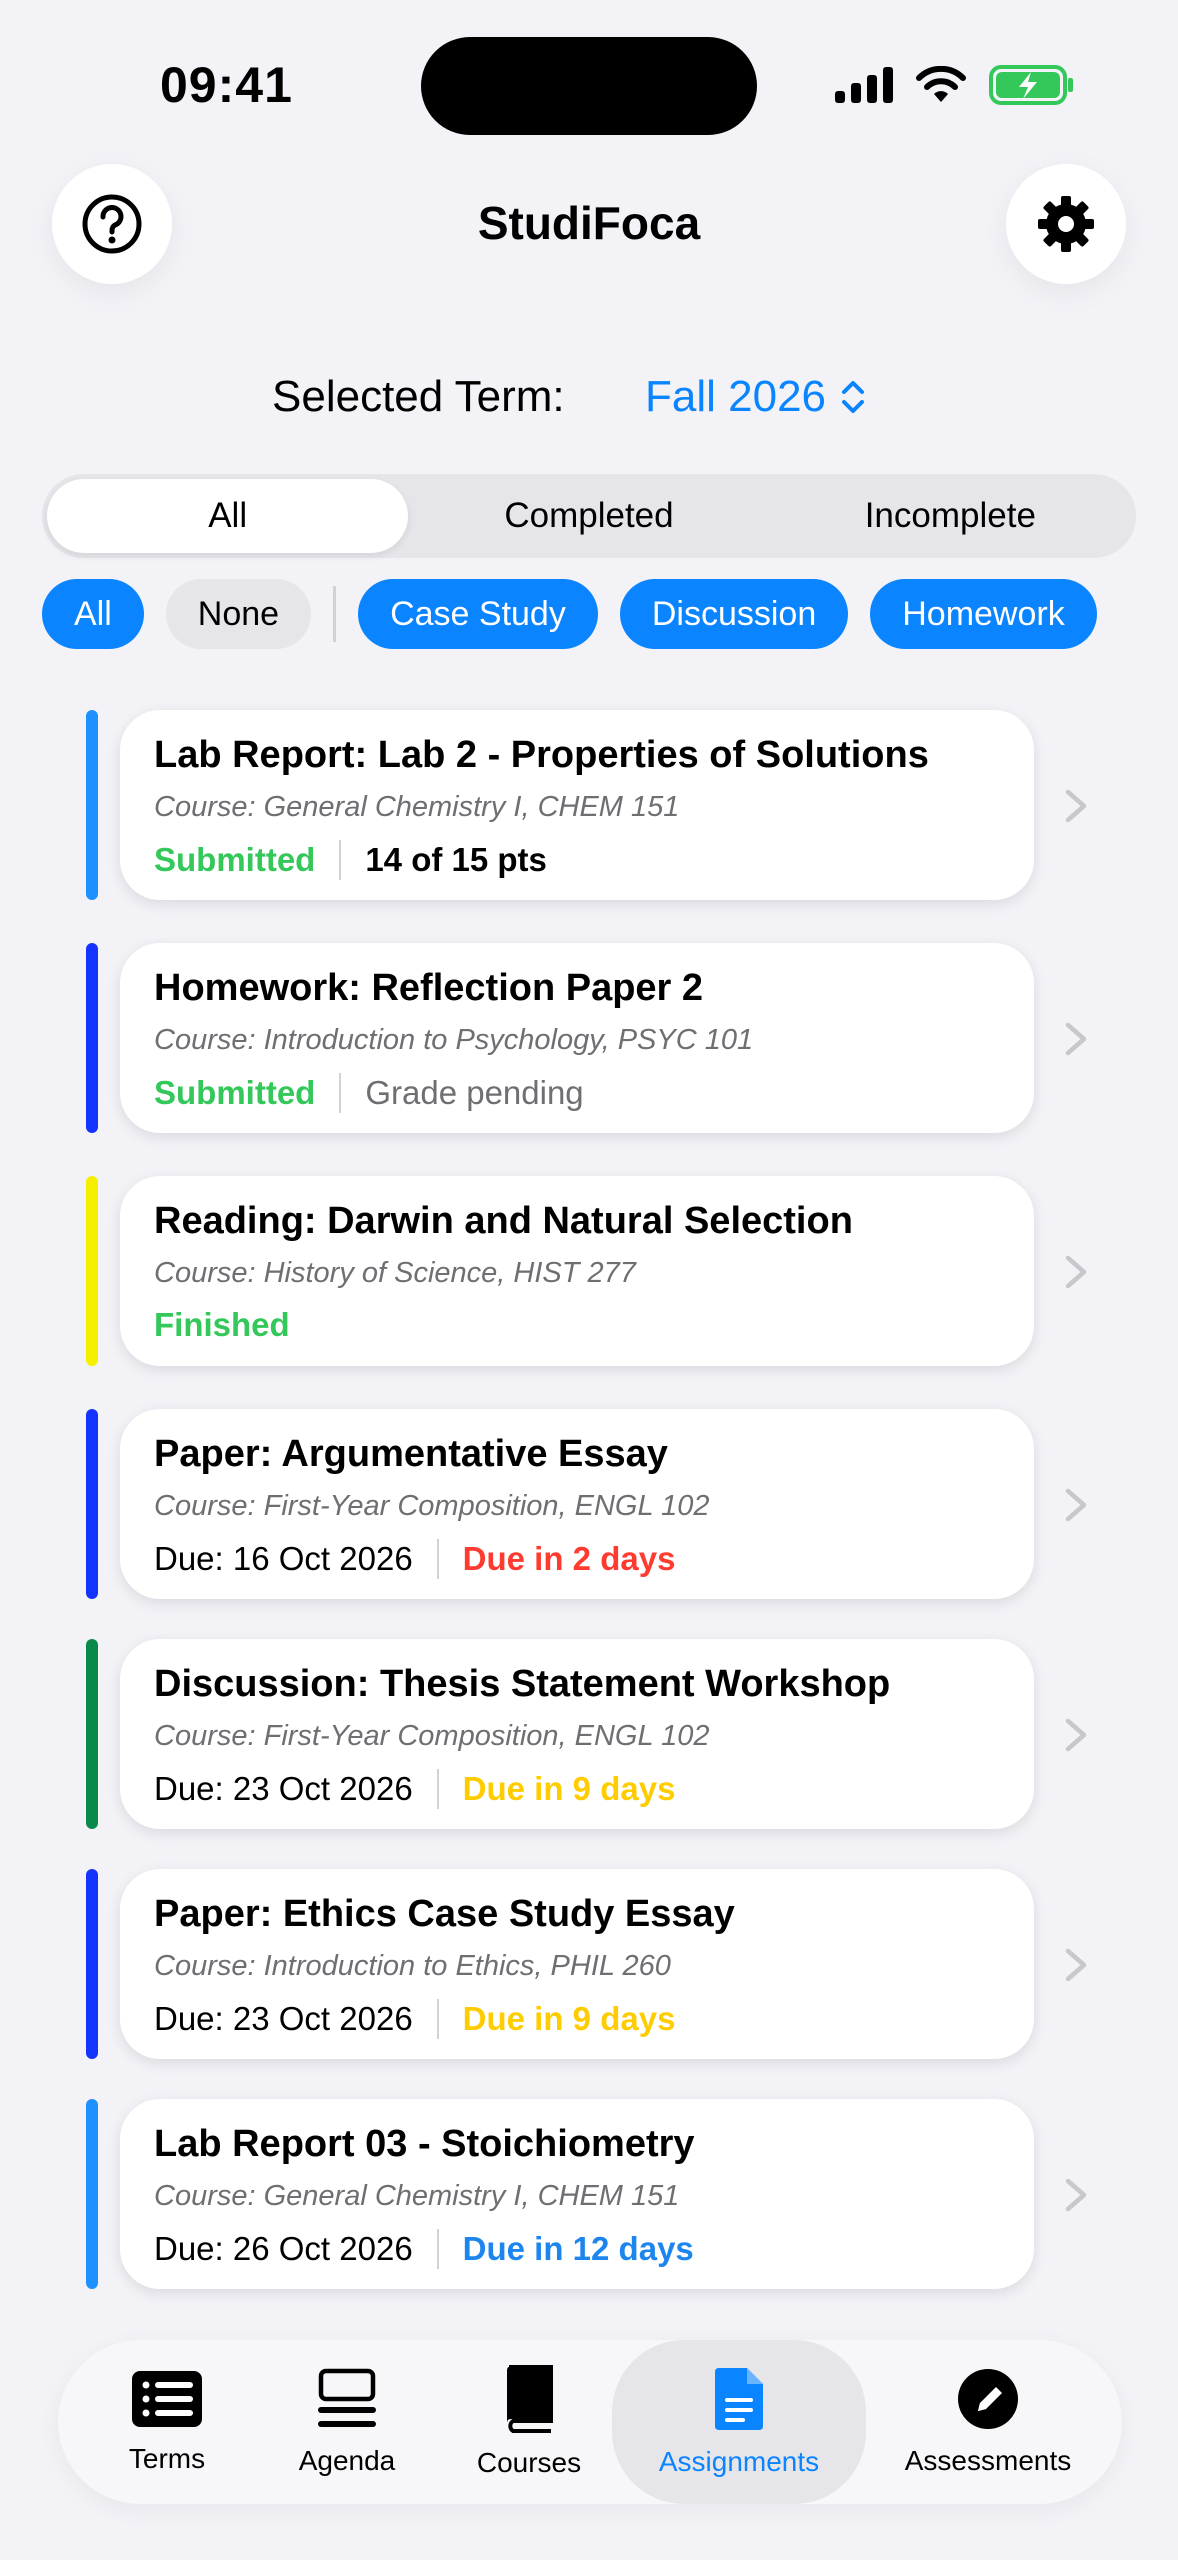  Describe the element at coordinates (530, 2399) in the screenshot. I see `book-icon` at that location.